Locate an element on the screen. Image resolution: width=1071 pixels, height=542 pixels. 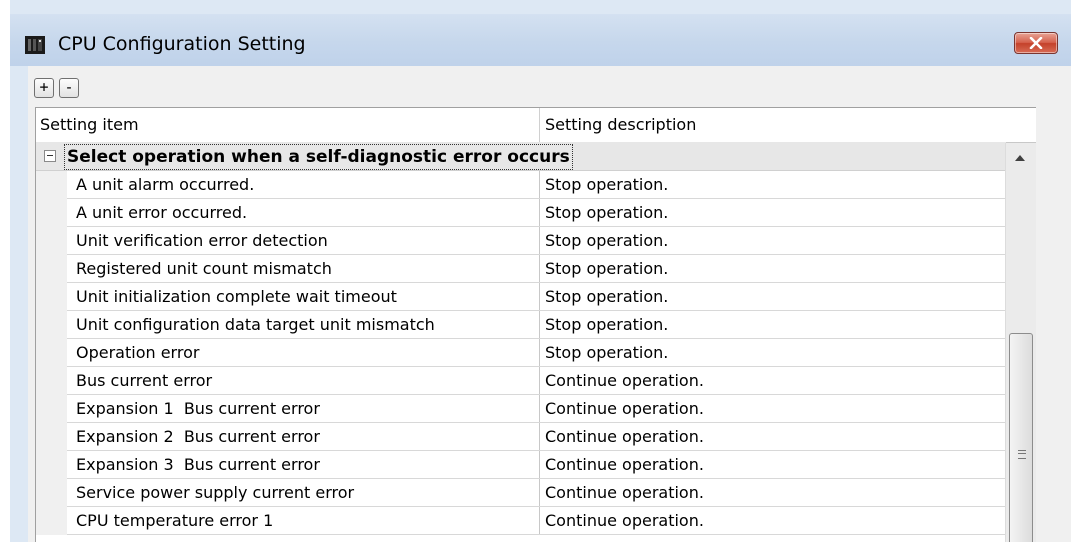
column-header-setting-item: Setting item is located at coordinates (89, 125).